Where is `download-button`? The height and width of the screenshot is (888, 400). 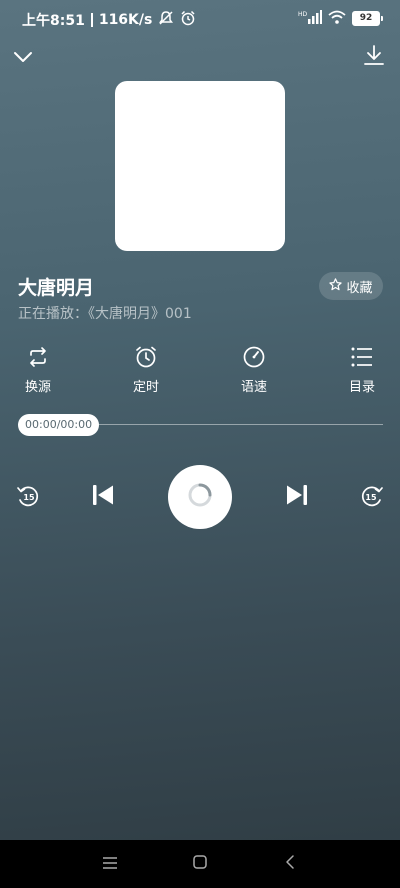 download-button is located at coordinates (374, 57).